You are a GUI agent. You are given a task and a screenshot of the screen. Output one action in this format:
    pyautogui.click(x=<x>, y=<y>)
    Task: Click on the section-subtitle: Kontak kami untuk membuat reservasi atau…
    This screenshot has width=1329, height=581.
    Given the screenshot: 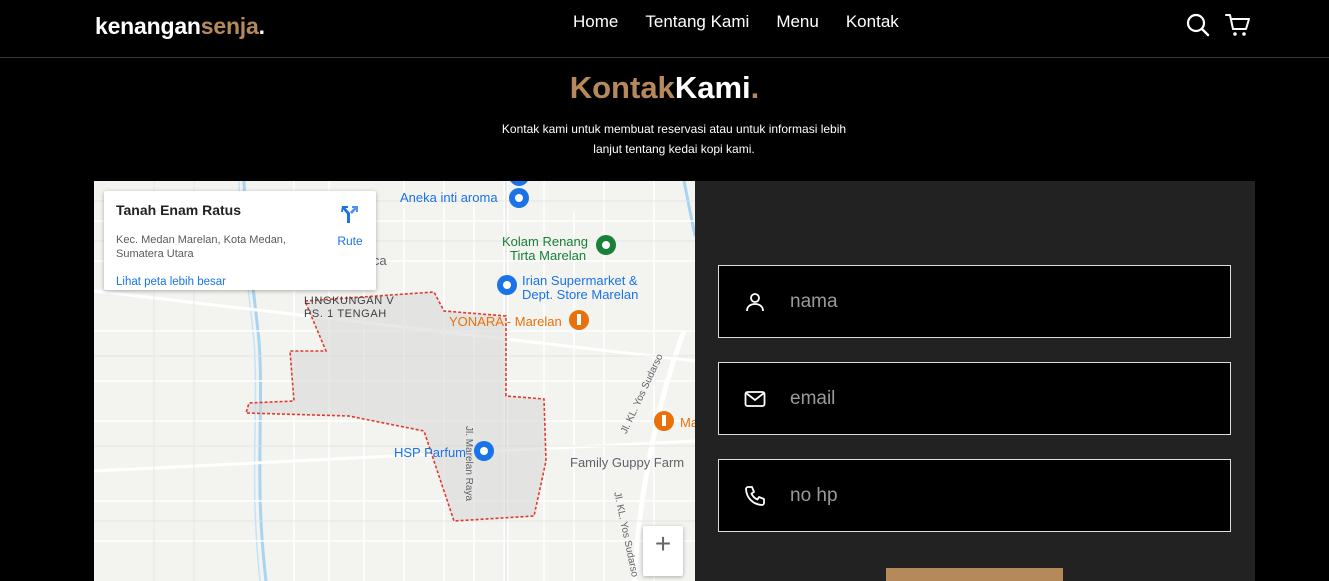 What is the action you would take?
    pyautogui.click(x=674, y=139)
    